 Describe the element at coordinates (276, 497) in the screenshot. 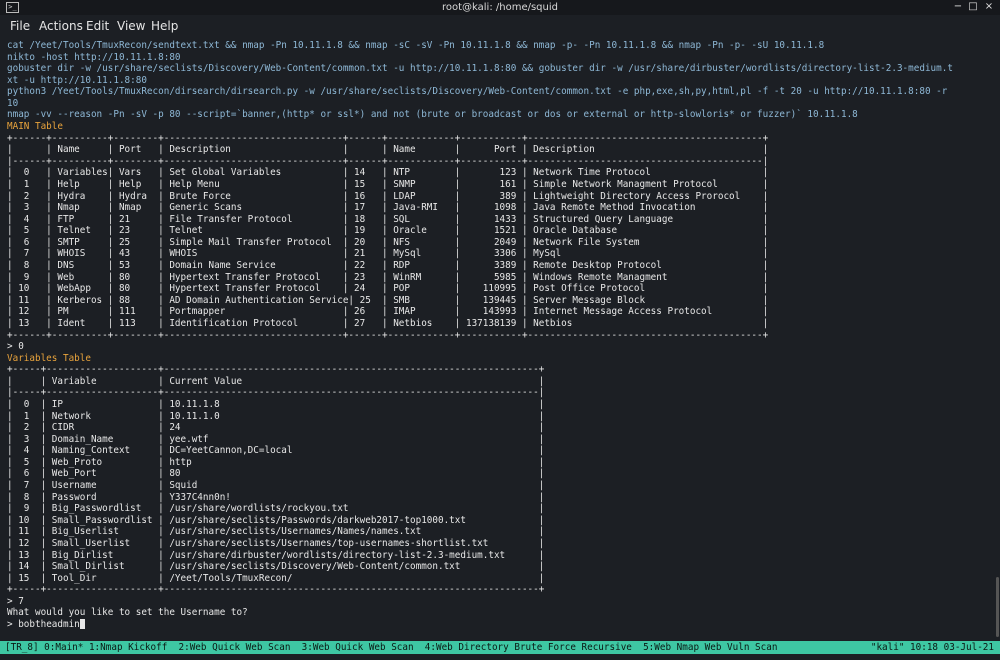

I see `terminal-line: | 8 | Password | Y337C4nn0n! |` at that location.